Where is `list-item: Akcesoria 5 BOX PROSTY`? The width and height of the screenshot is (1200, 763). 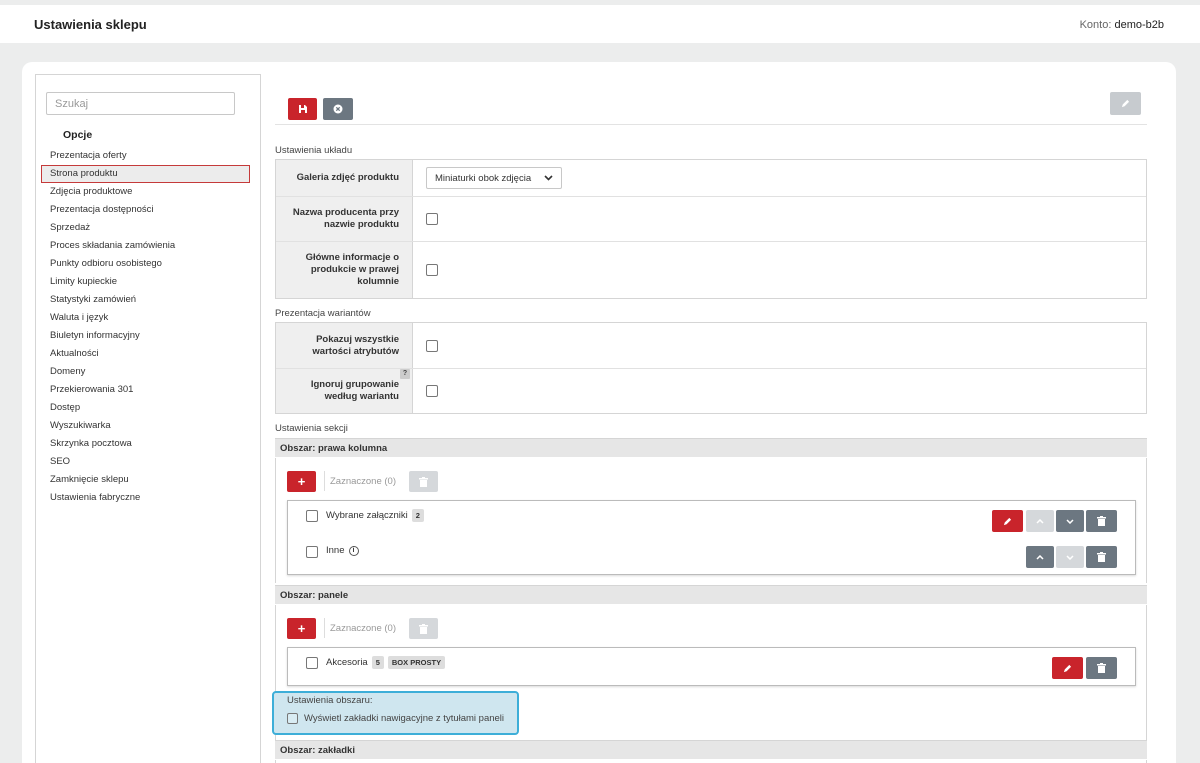 list-item: Akcesoria 5 BOX PROSTY is located at coordinates (711, 666).